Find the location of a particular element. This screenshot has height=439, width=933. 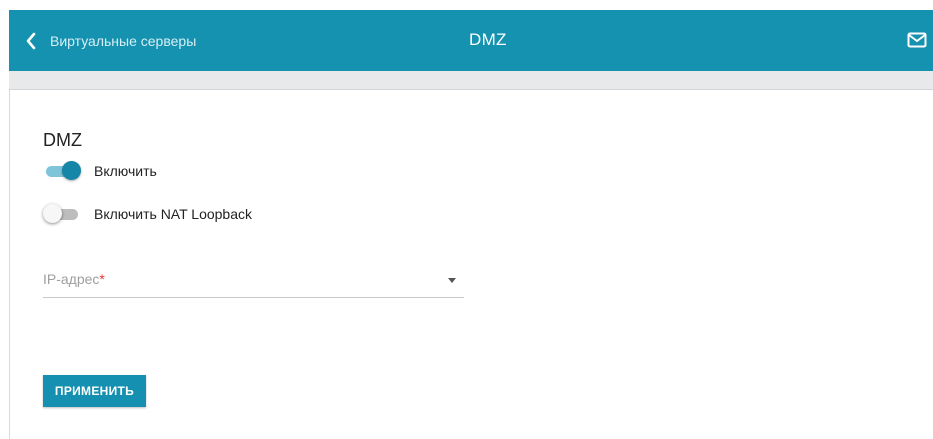

enable-toggle-label: Включить is located at coordinates (125, 171).